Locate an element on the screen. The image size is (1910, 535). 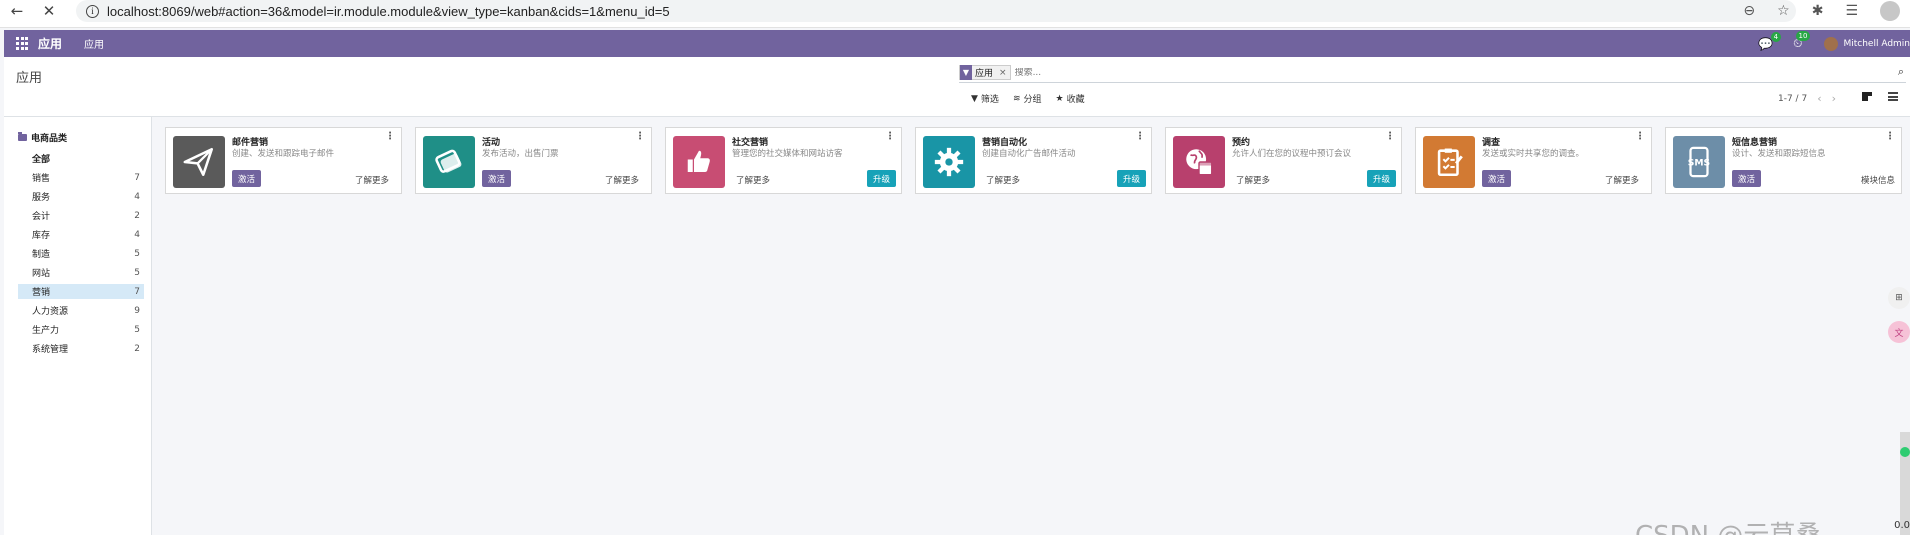
funnel-icon: ▼ is located at coordinates (974, 98).